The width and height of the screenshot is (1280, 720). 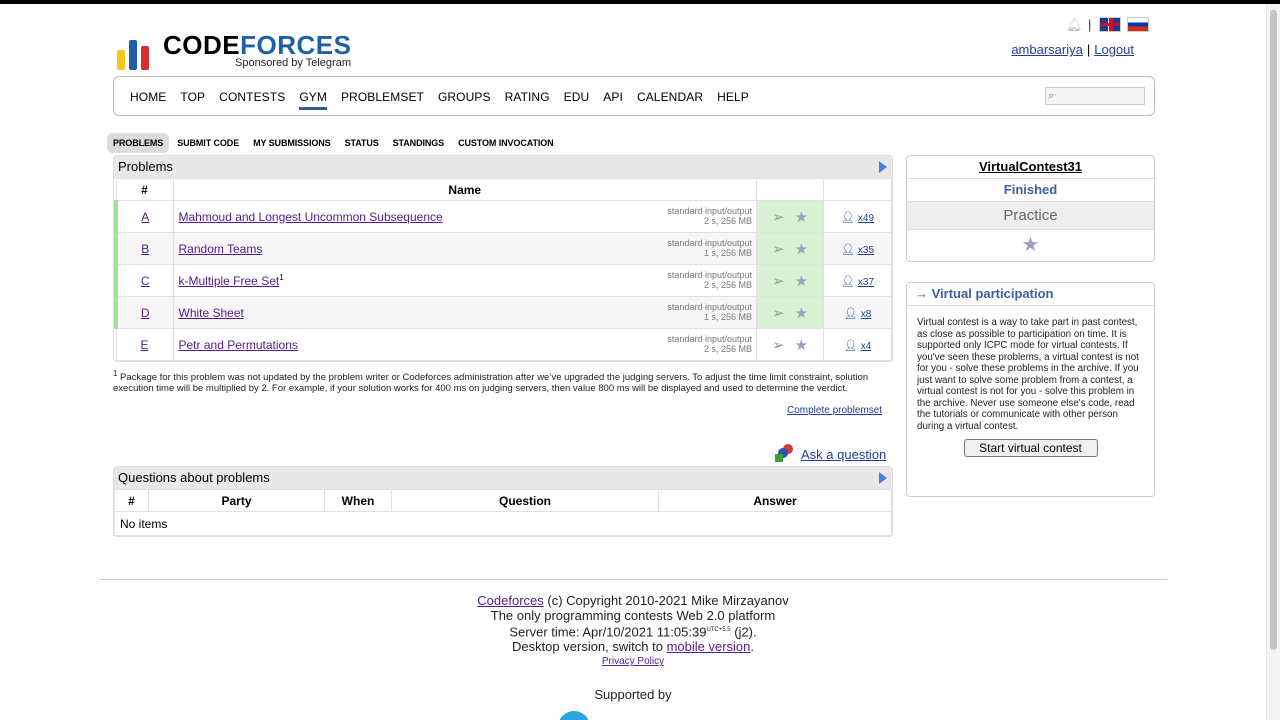 What do you see at coordinates (510, 600) in the screenshot?
I see `codeforces-link: Codeforces` at bounding box center [510, 600].